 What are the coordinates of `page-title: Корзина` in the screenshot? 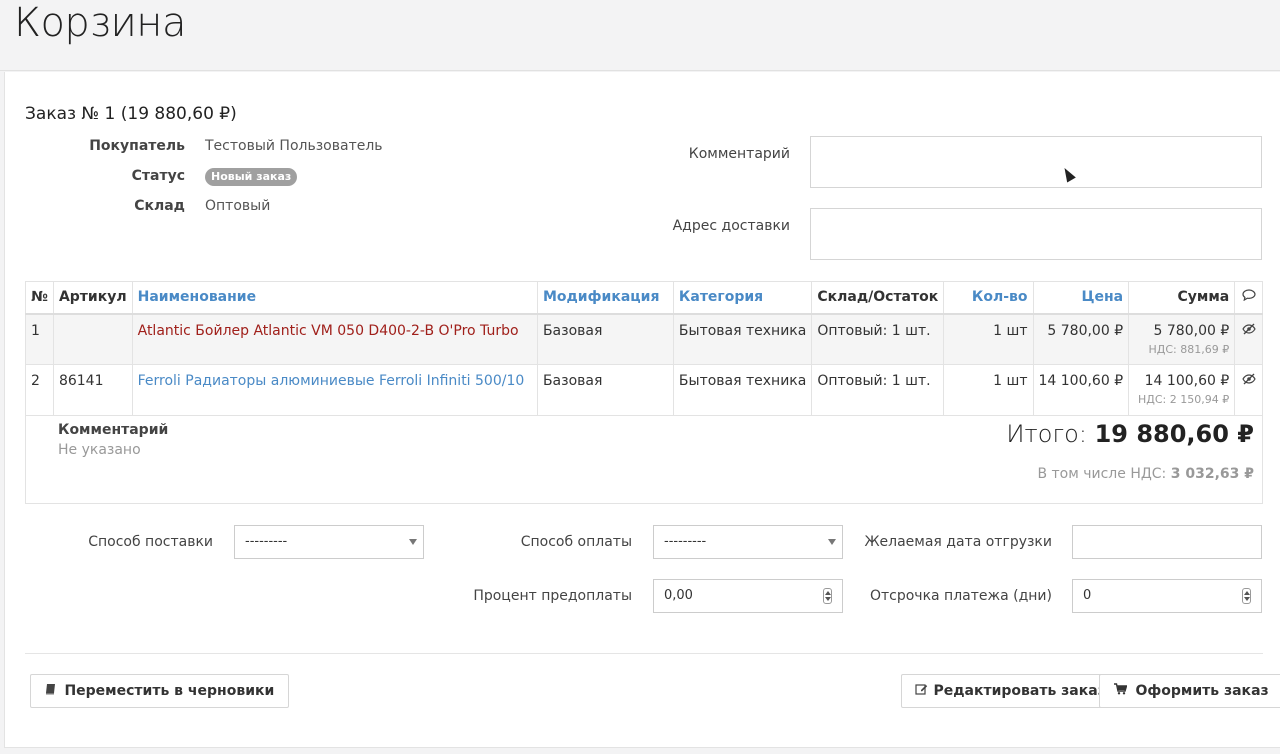 It's located at (100, 23).